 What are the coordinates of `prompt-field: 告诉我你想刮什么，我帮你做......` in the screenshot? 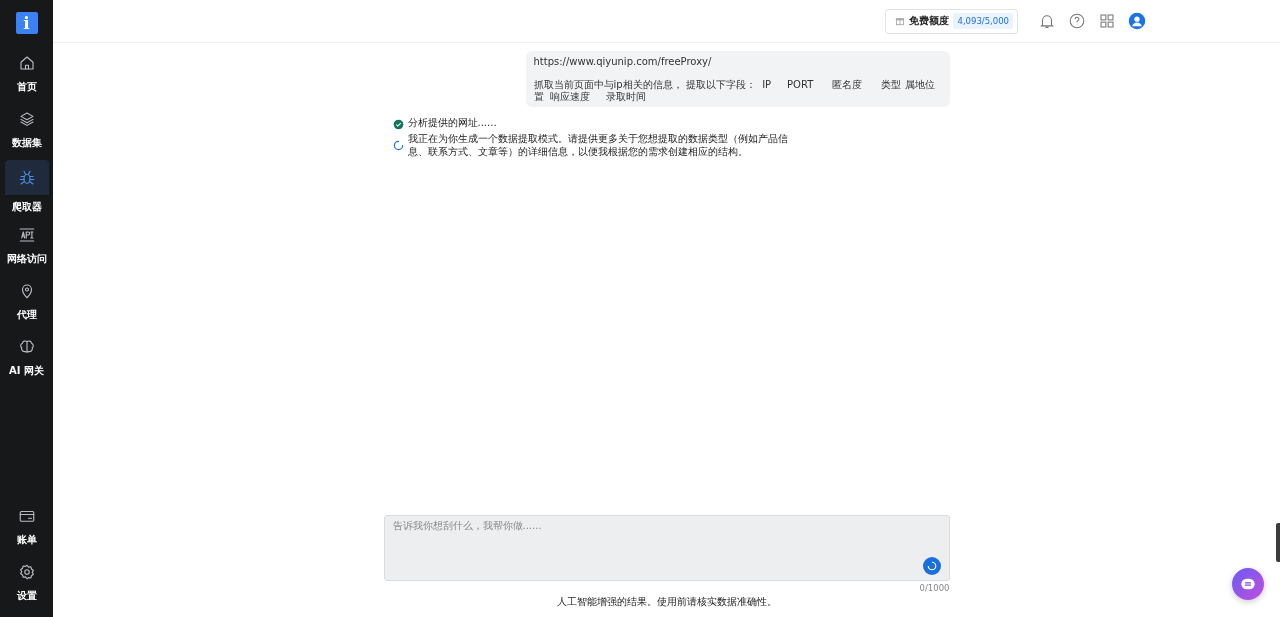 It's located at (666, 548).